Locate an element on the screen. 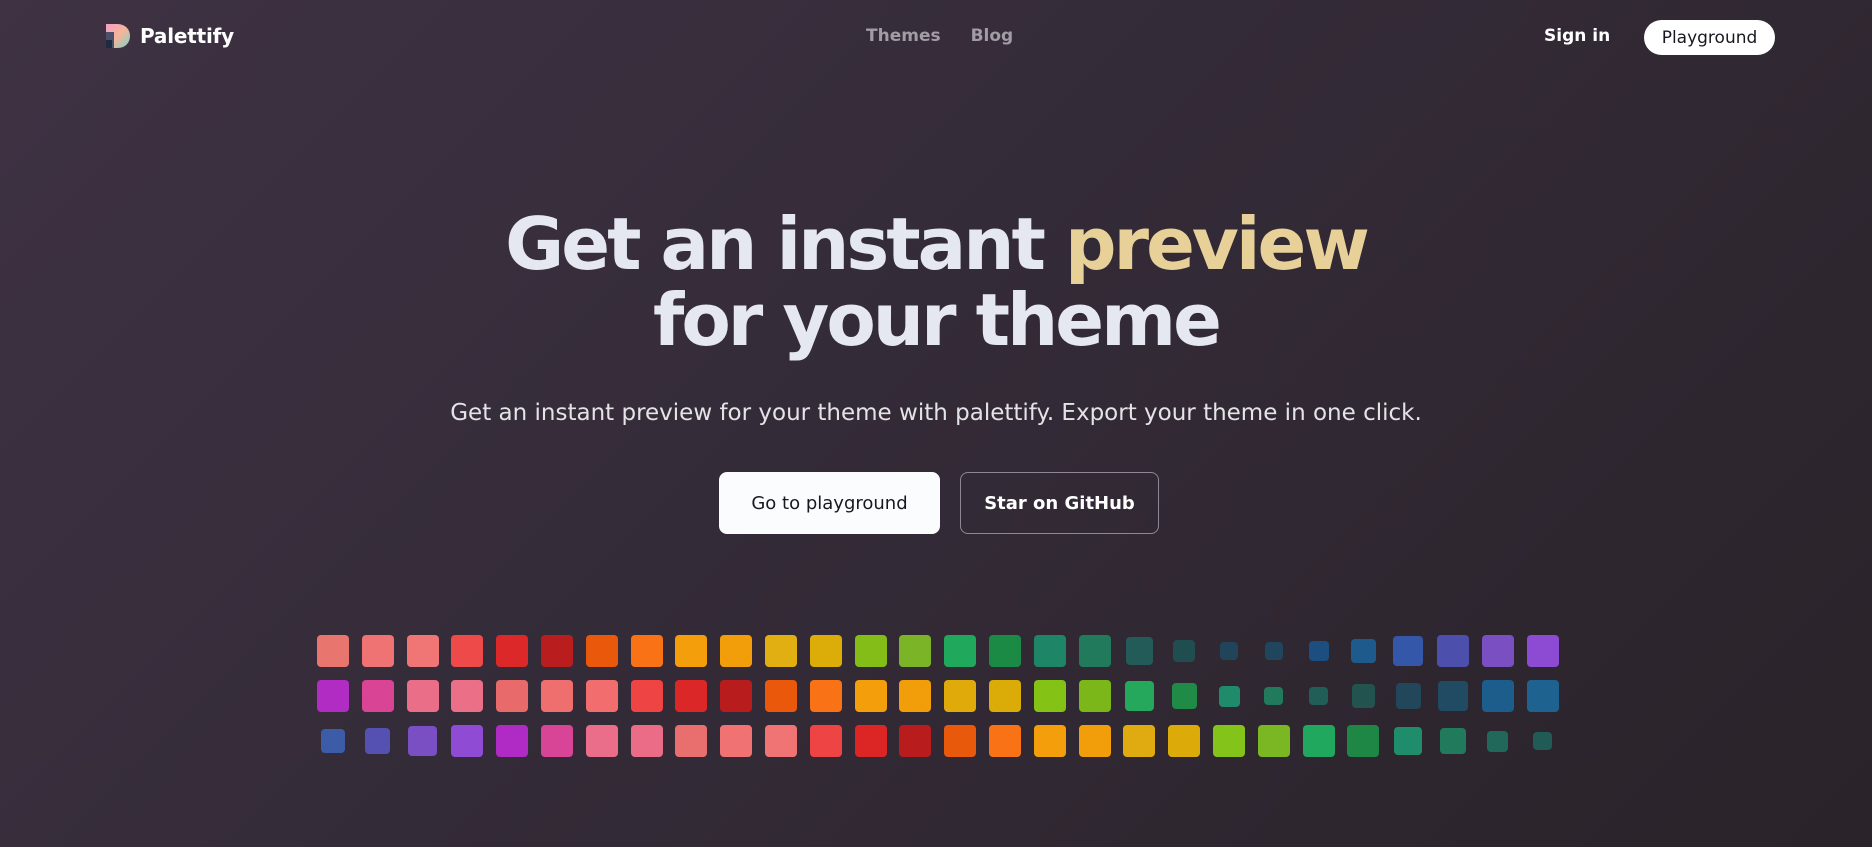  playground-button: Playground is located at coordinates (1709, 37).